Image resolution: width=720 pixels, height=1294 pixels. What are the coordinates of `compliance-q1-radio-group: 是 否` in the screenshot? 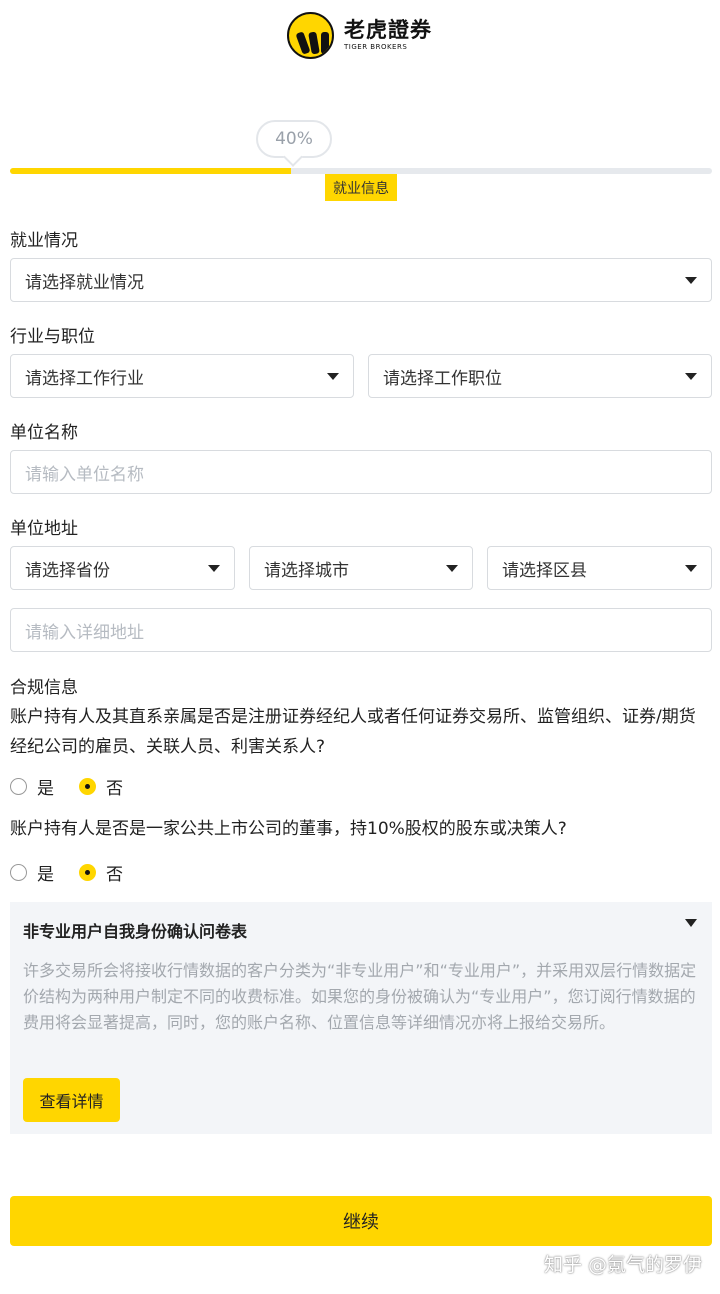 It's located at (79, 786).